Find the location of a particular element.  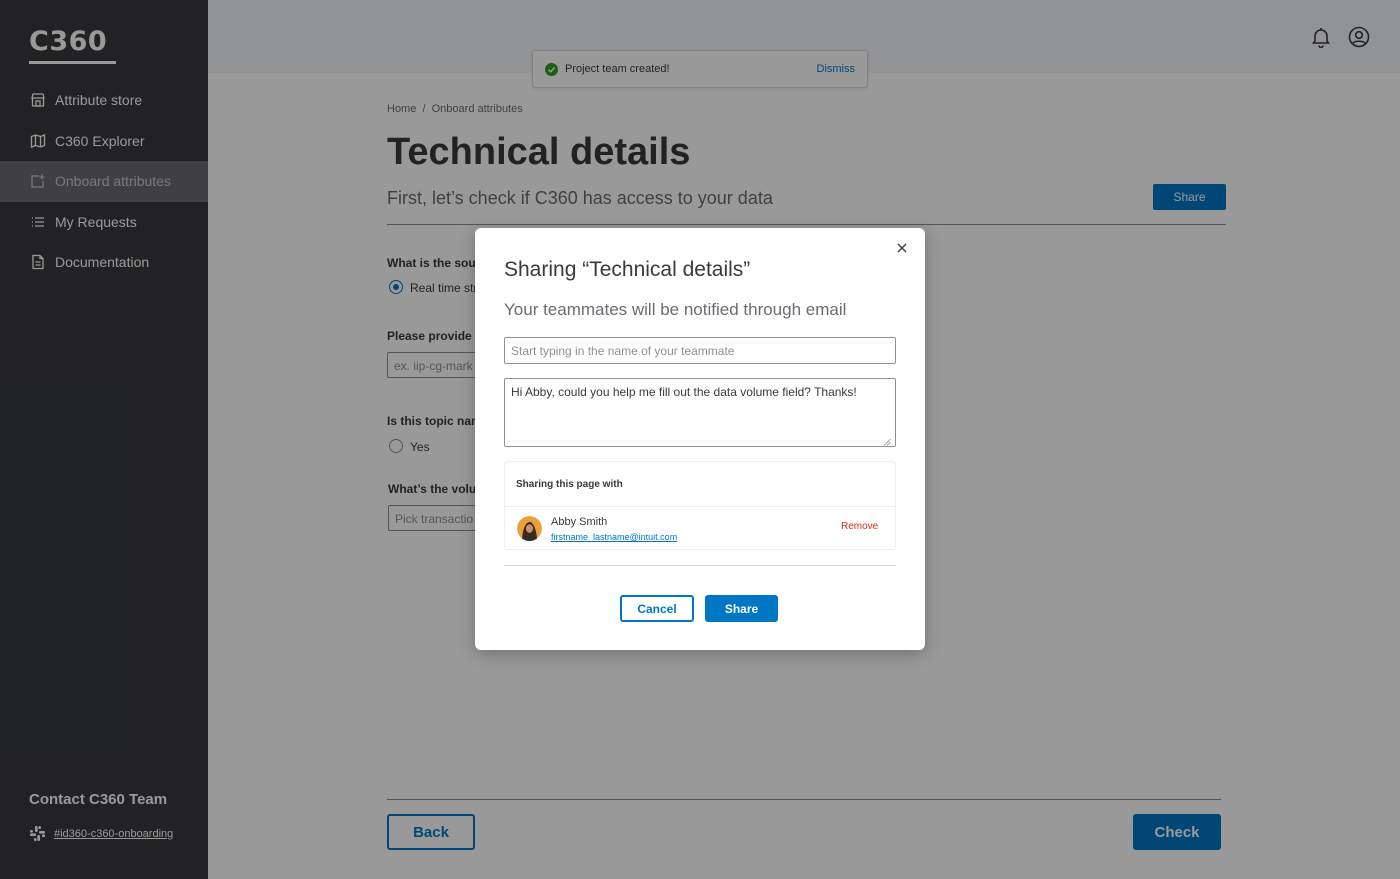

share-button: Share is located at coordinates (741, 608).